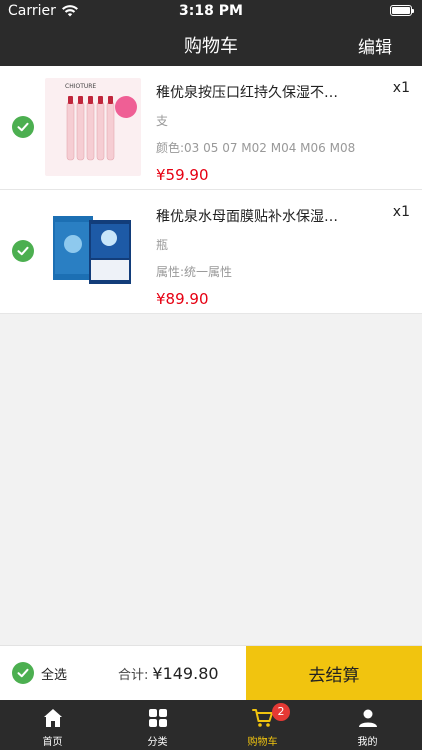  I want to click on person-icon, so click(367, 718).